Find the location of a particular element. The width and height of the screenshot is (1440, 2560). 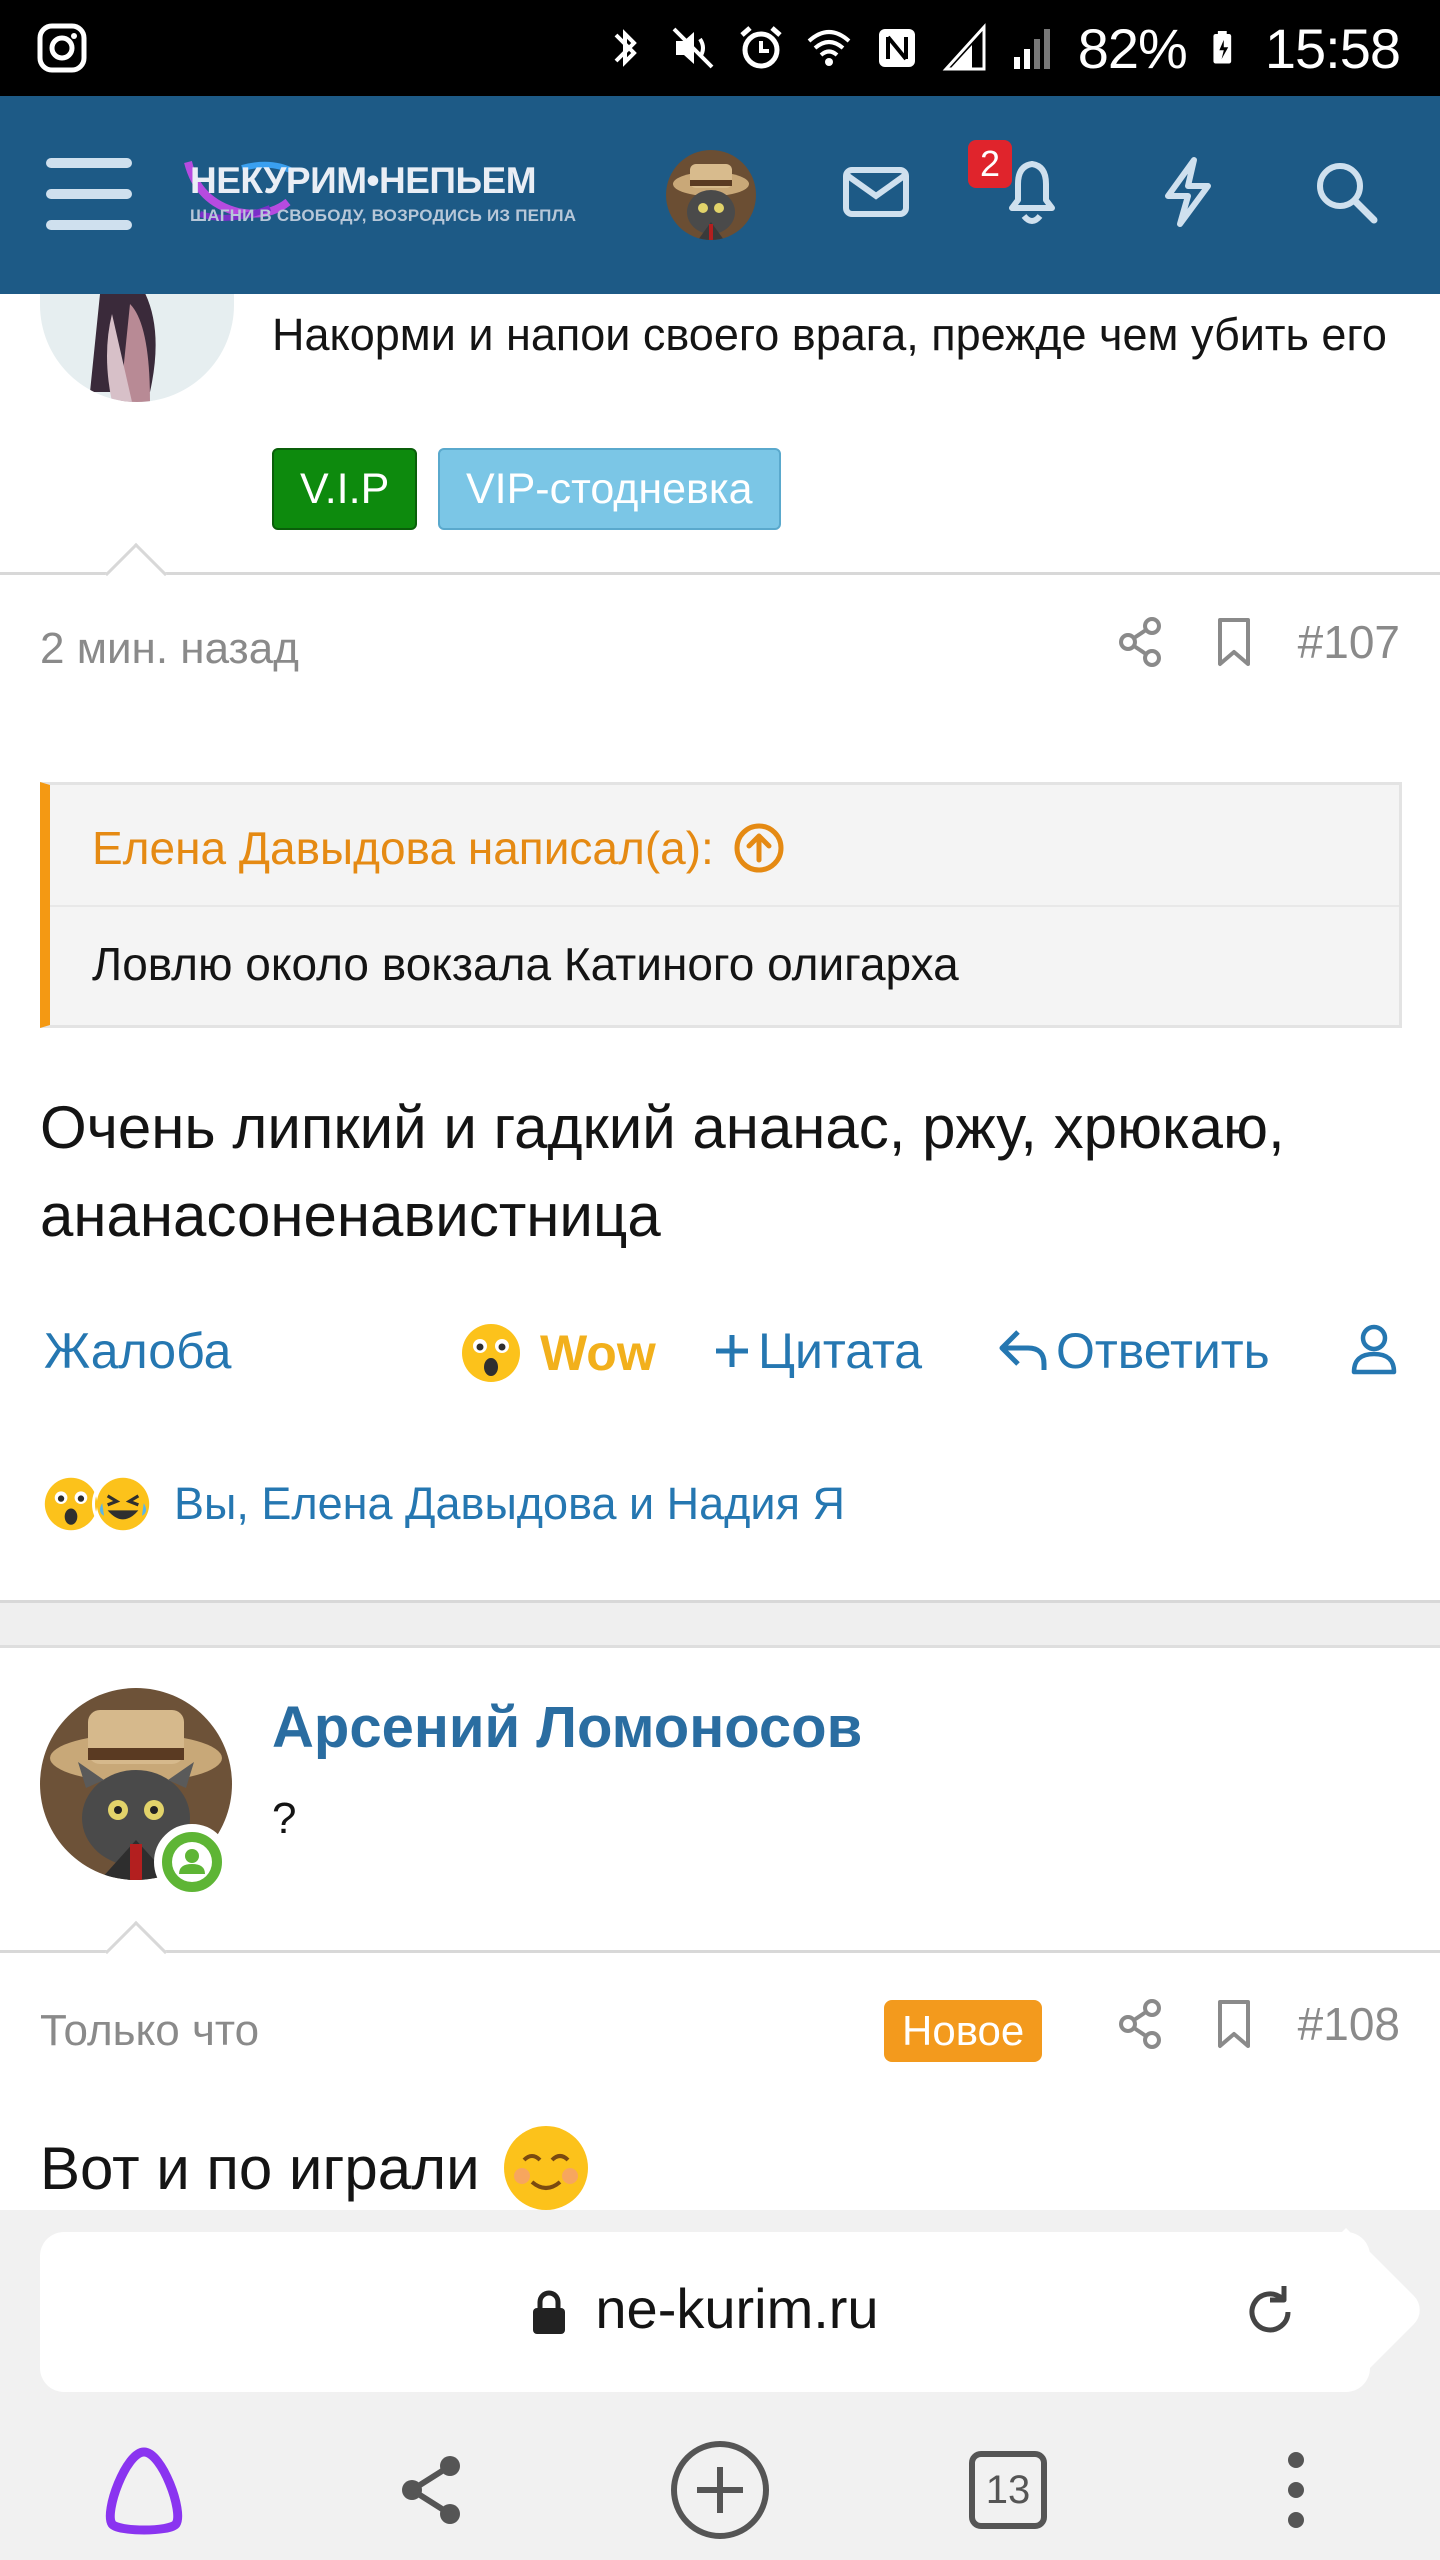

reactions-summary: Вы, Елена Давыдова и Надия Я is located at coordinates (442, 1504).